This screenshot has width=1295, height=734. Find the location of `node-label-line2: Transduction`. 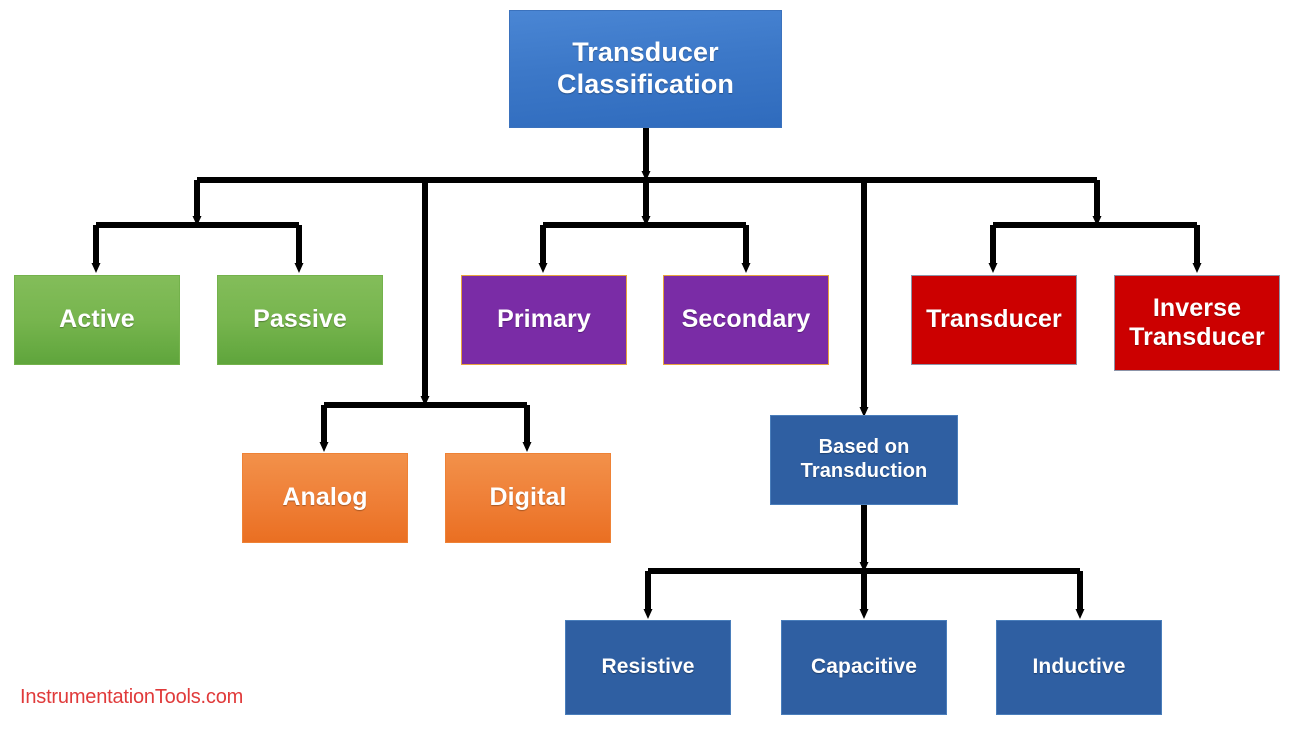

node-label-line2: Transduction is located at coordinates (864, 471).